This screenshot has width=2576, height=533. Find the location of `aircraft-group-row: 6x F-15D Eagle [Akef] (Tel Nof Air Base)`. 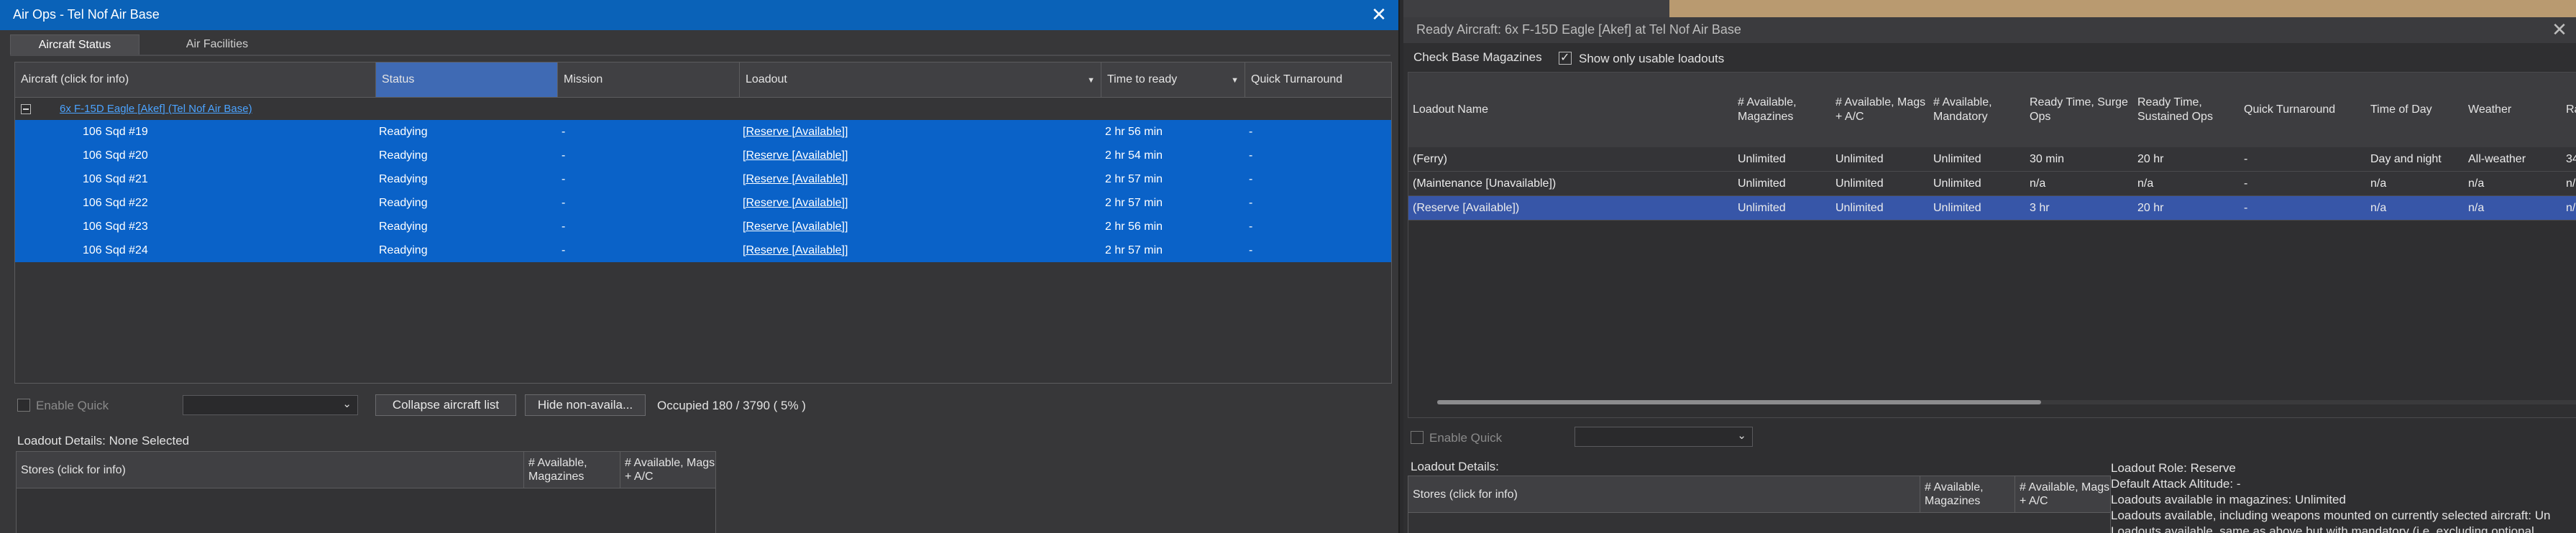

aircraft-group-row: 6x F-15D Eagle [Akef] (Tel Nof Air Base) is located at coordinates (703, 109).